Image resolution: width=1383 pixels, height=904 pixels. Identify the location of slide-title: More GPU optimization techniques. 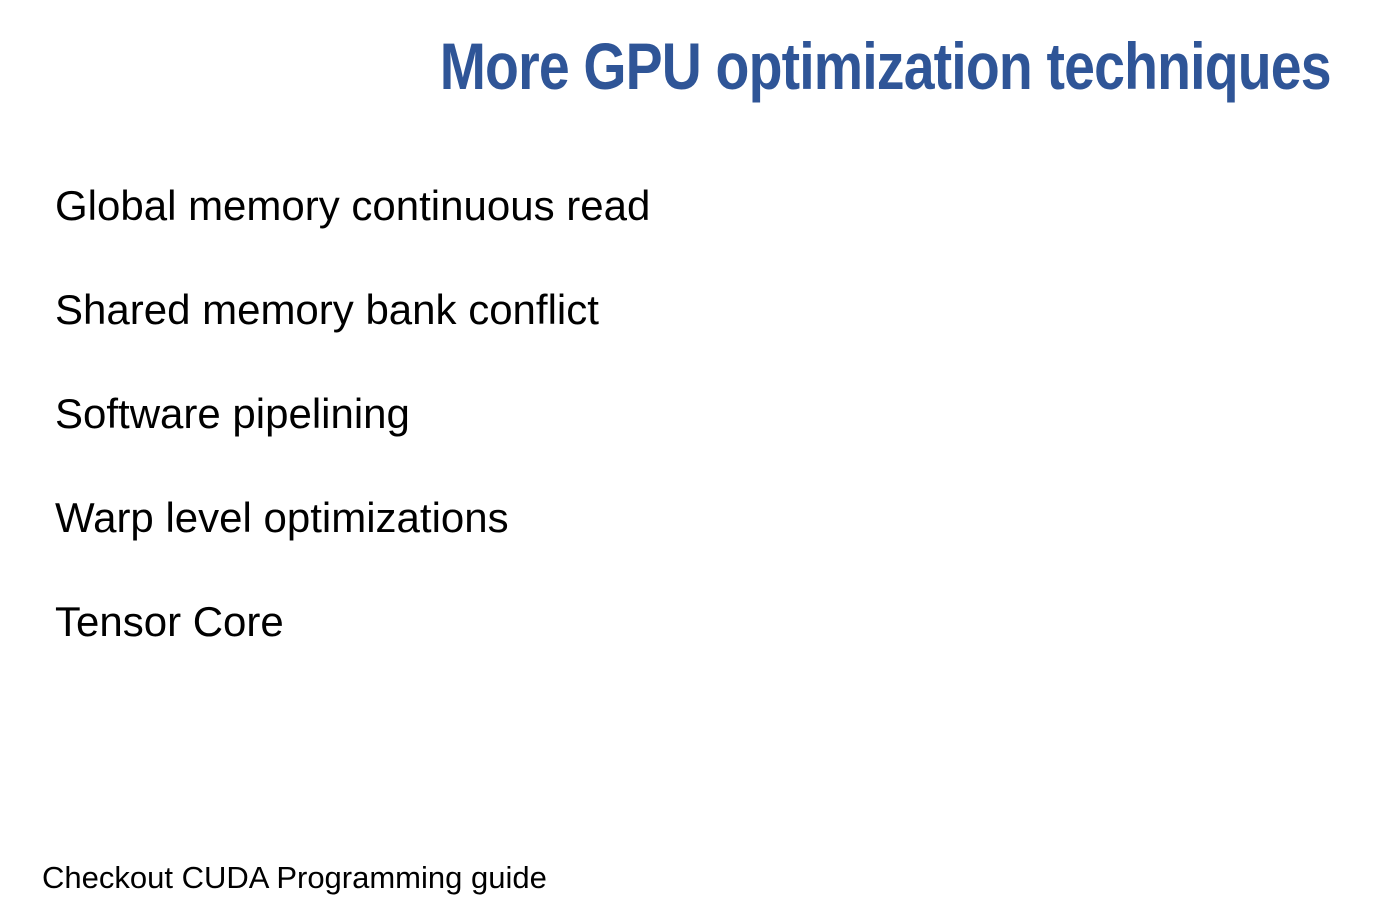
(885, 66).